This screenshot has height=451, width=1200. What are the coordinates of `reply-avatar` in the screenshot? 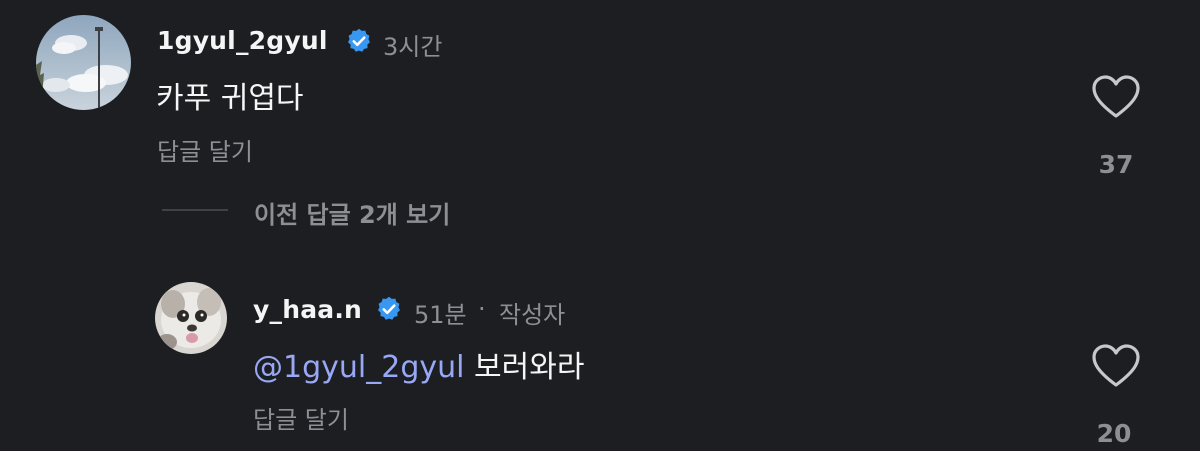 It's located at (191, 318).